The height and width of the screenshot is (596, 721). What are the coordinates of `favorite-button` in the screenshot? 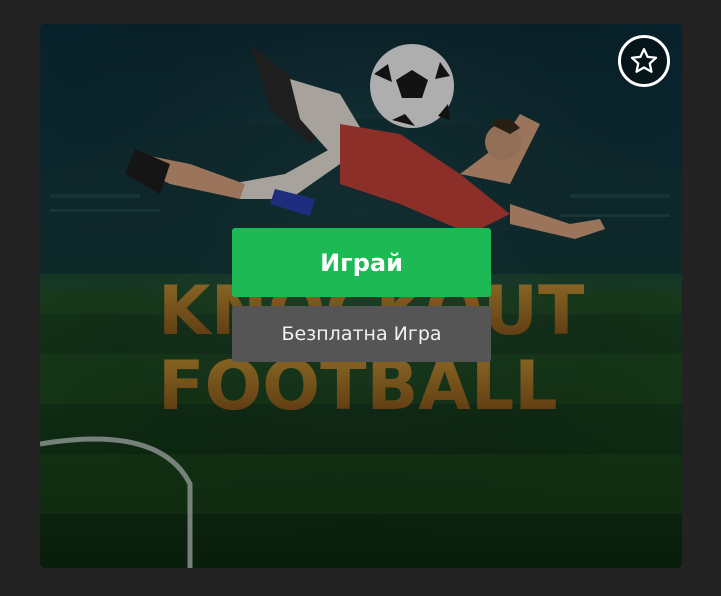 It's located at (644, 61).